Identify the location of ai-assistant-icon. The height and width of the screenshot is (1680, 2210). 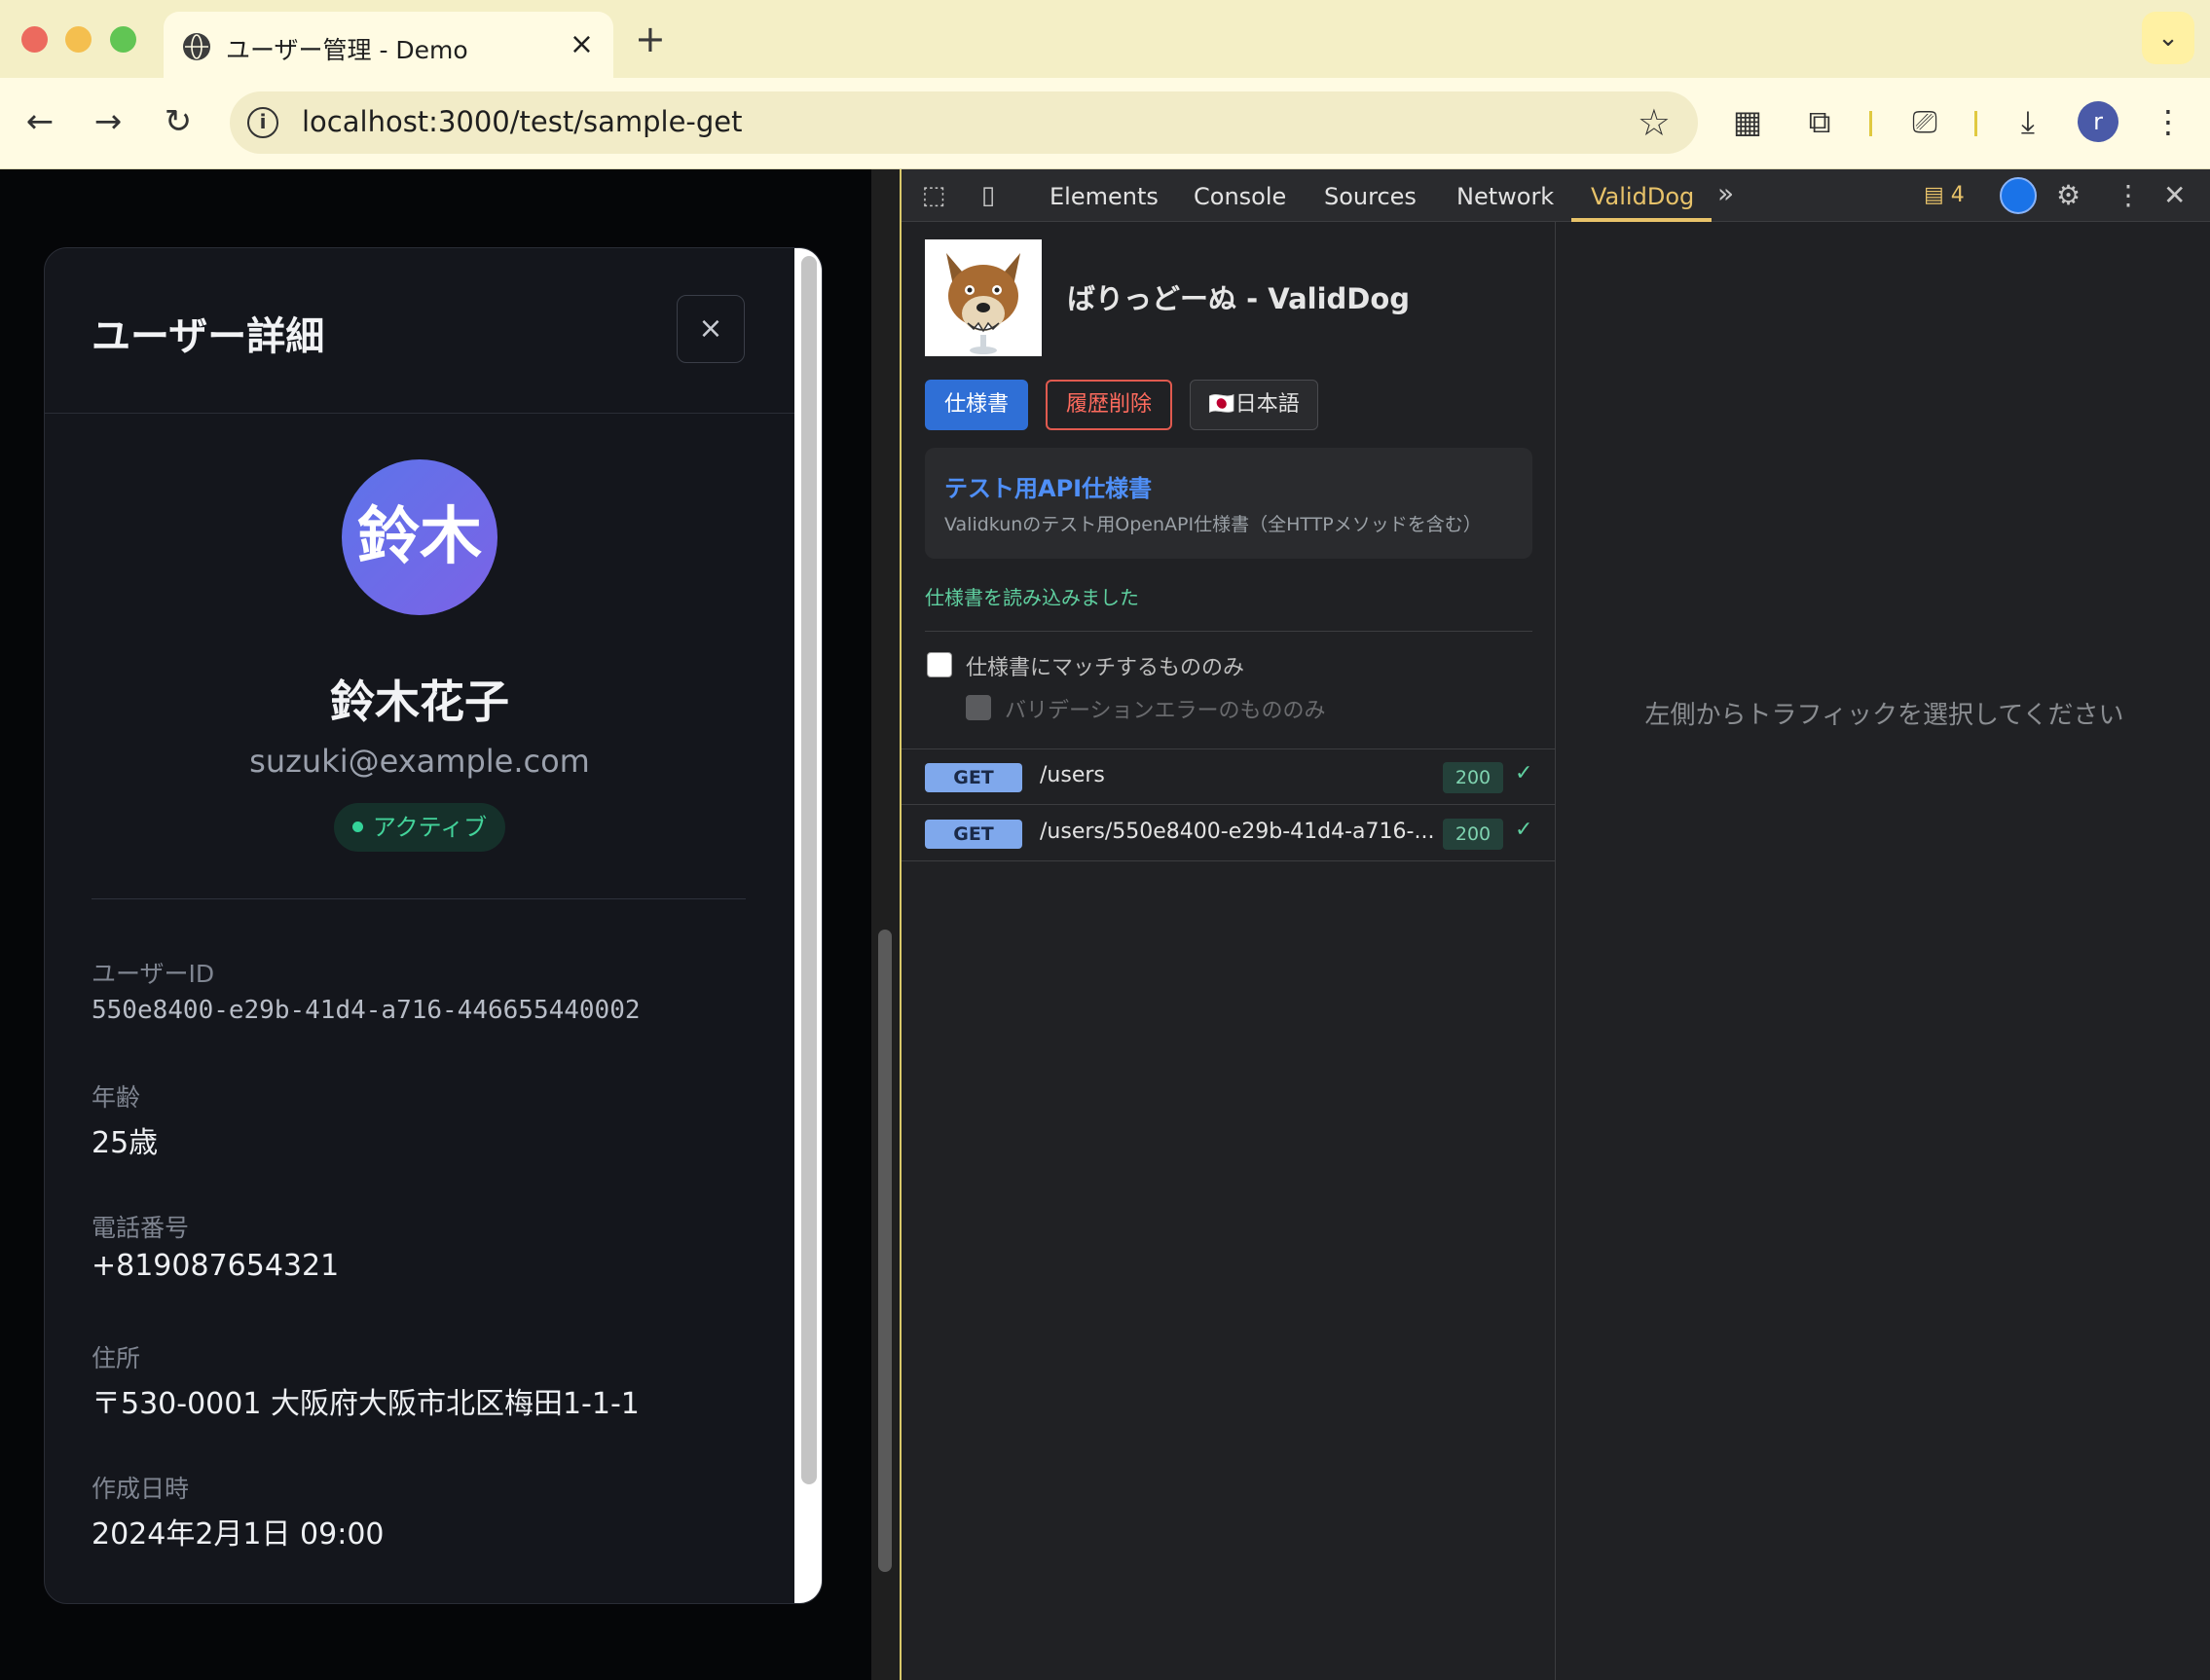
(2018, 195).